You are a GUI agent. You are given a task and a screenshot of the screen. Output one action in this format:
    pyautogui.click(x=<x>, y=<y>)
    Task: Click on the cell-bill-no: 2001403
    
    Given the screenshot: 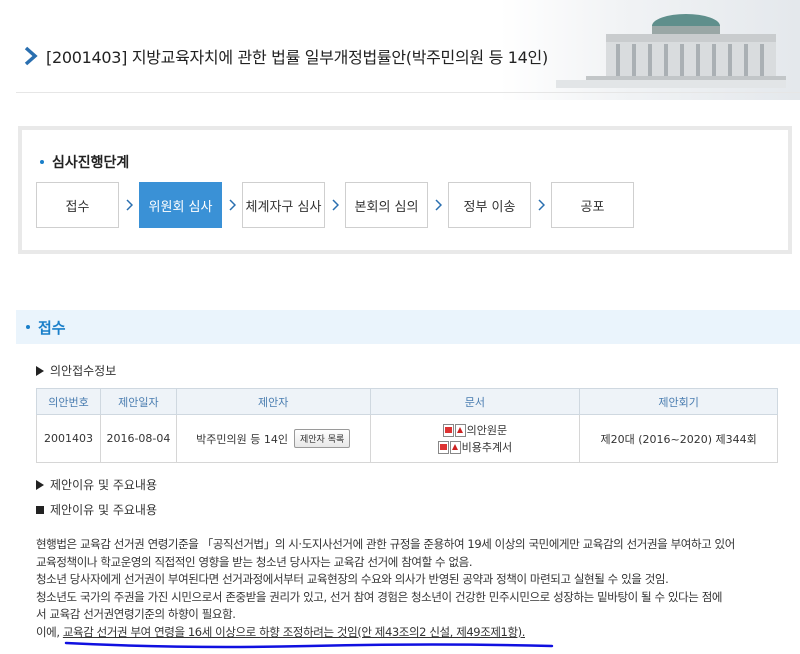 What is the action you would take?
    pyautogui.click(x=68, y=438)
    